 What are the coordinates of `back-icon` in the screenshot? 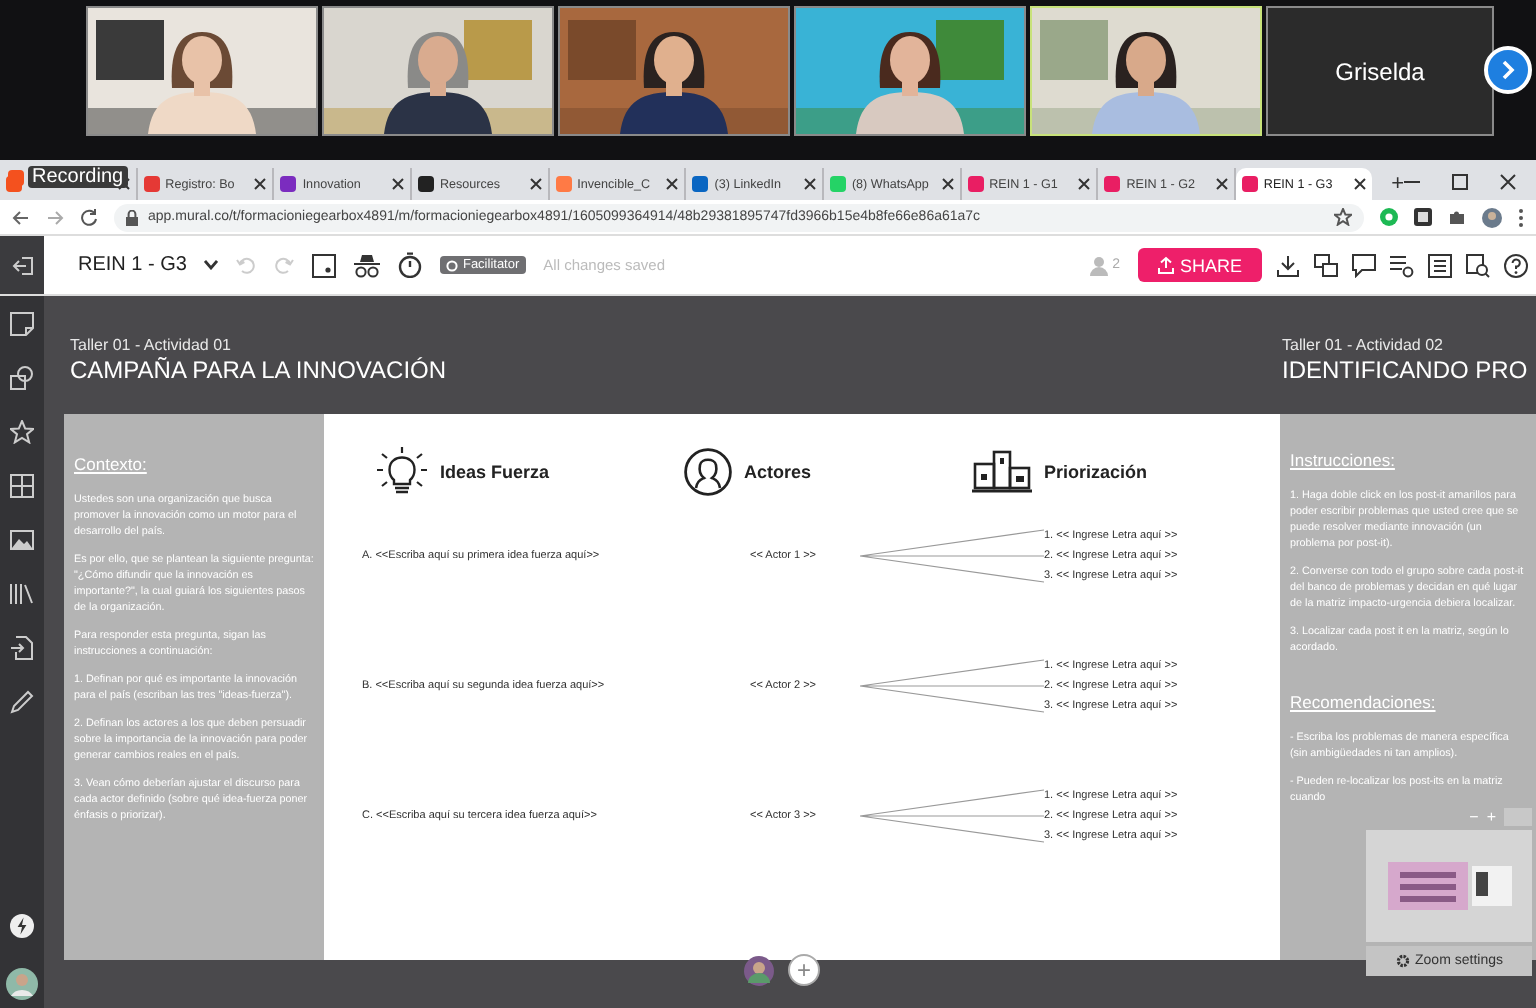 It's located at (21, 217).